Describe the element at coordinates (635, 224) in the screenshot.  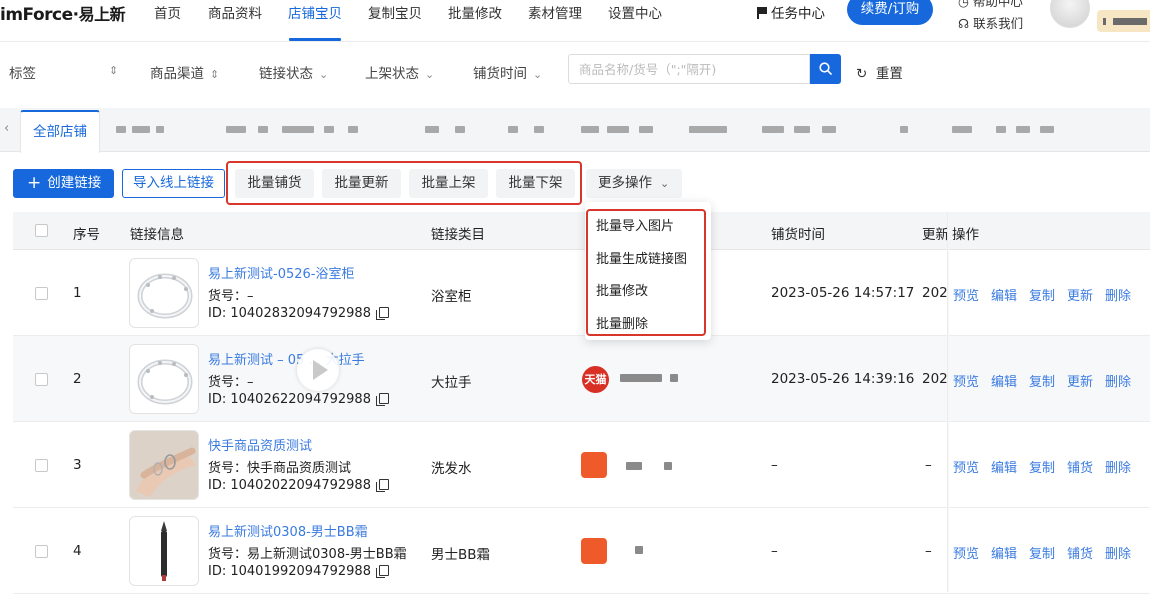
I see `menu-item-bulk-import-images: 批量导入图片` at that location.